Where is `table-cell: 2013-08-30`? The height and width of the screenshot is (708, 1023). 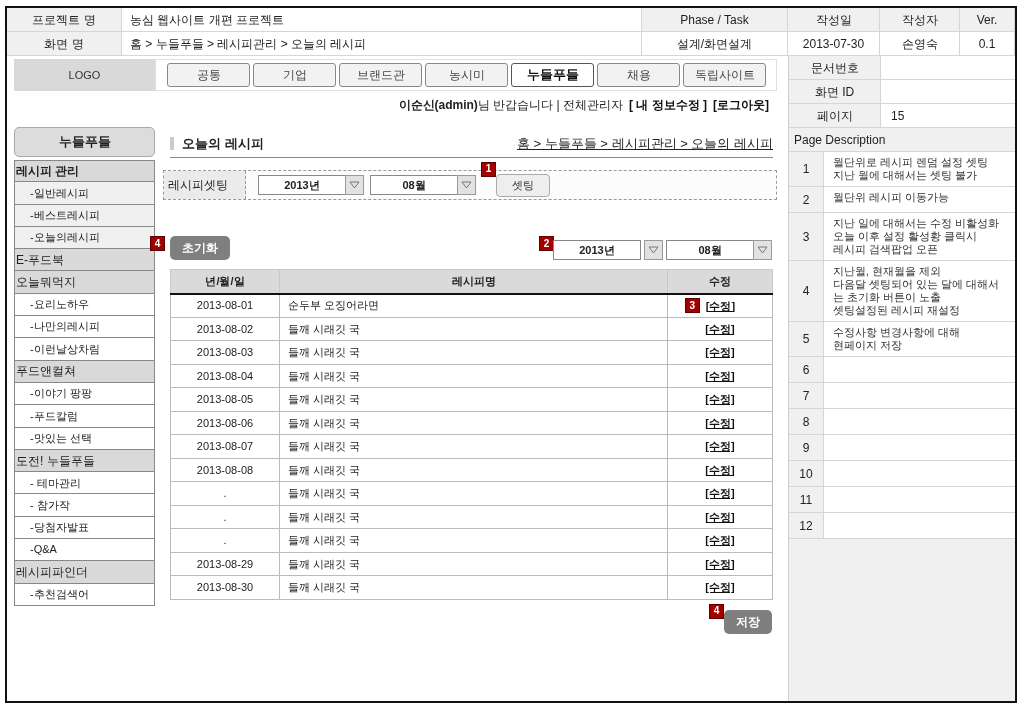 table-cell: 2013-08-30 is located at coordinates (225, 587).